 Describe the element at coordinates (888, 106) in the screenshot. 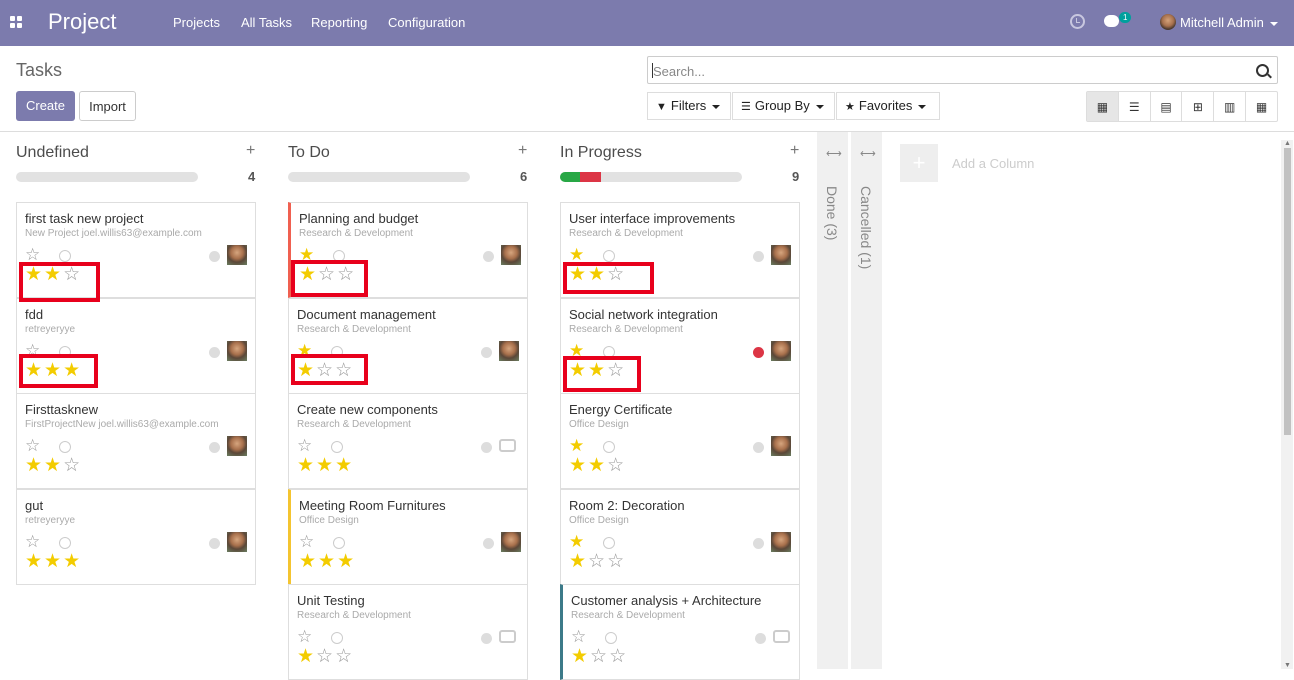

I see `favorites-button: ★ Favorites` at that location.